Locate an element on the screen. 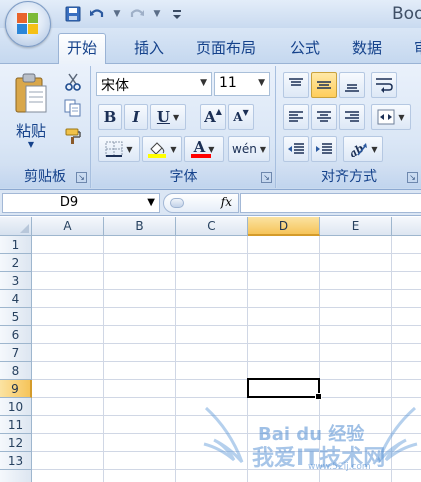 The image size is (421, 482). customize-icon is located at coordinates (177, 14).